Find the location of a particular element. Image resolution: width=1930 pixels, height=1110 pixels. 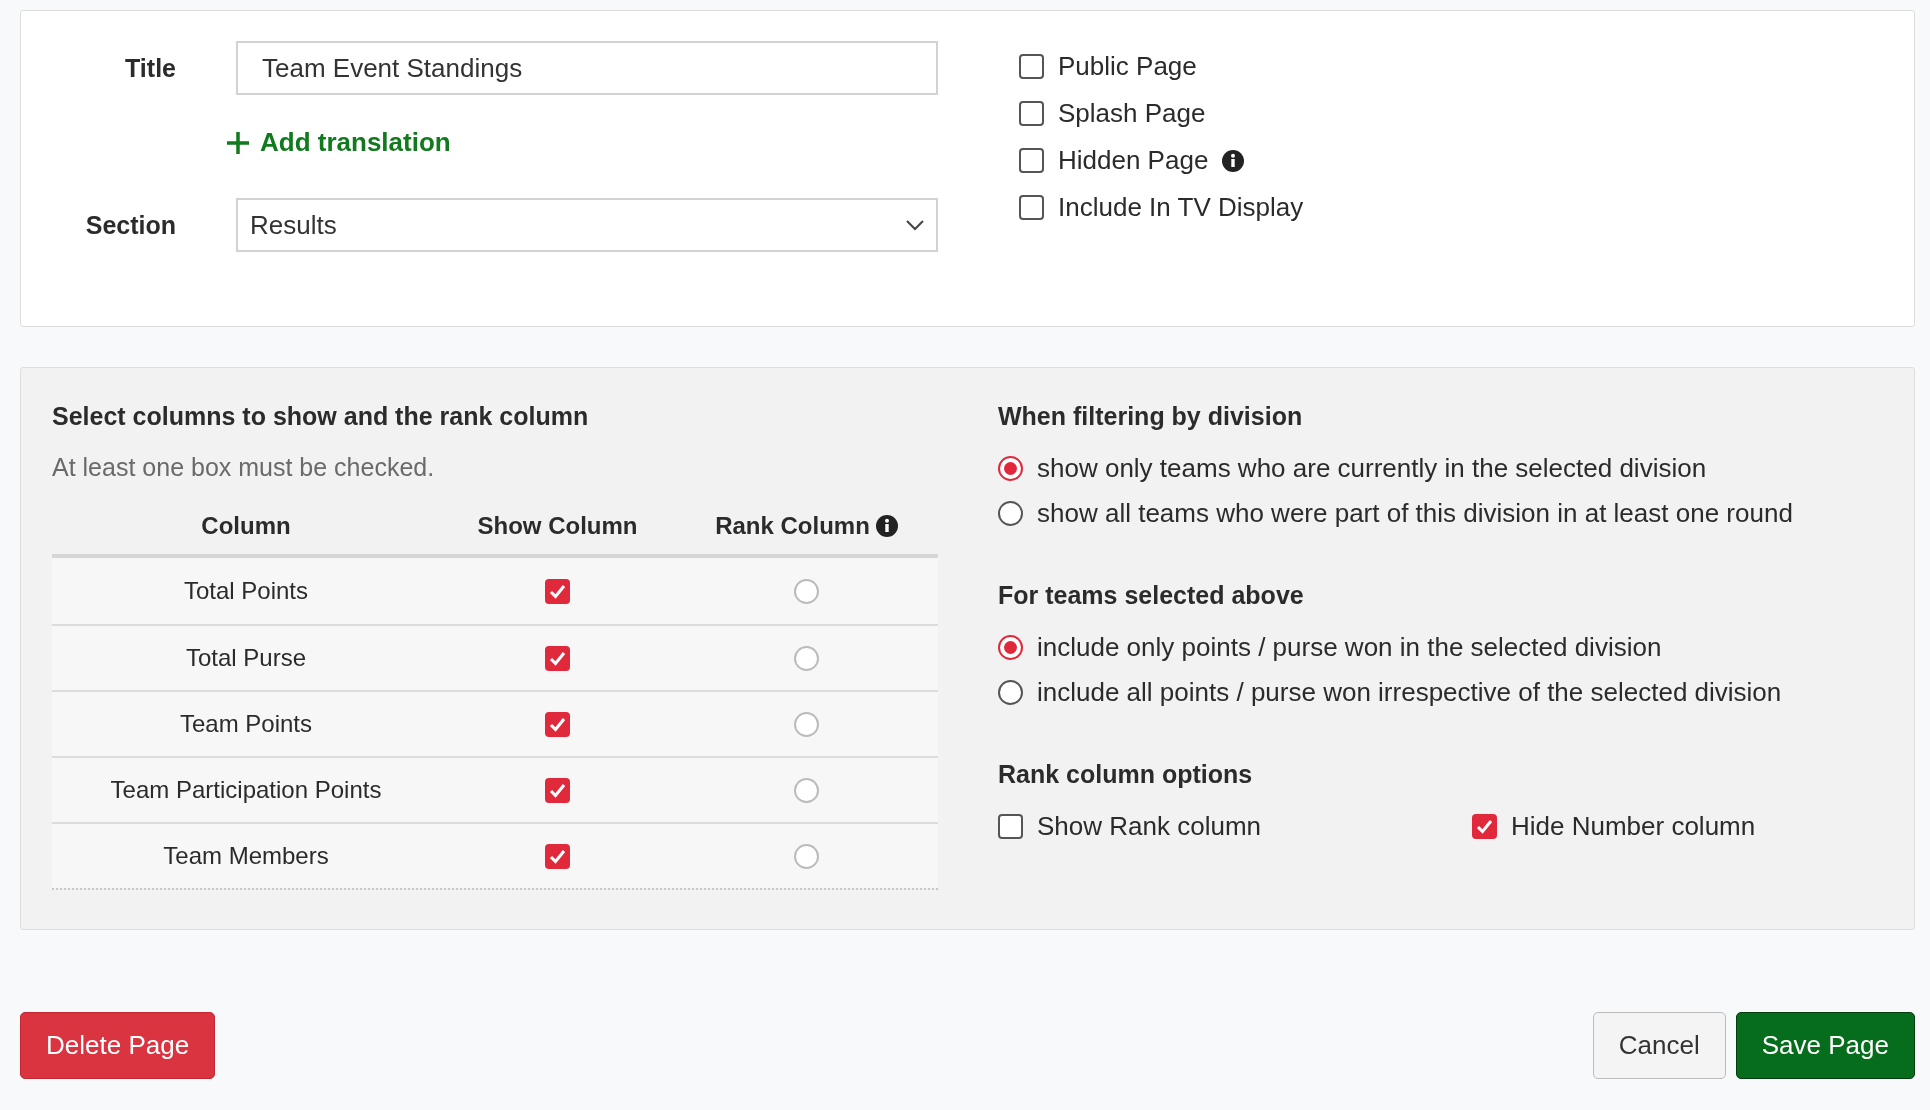

checkbox-label: Include In TV Display is located at coordinates (1181, 207).